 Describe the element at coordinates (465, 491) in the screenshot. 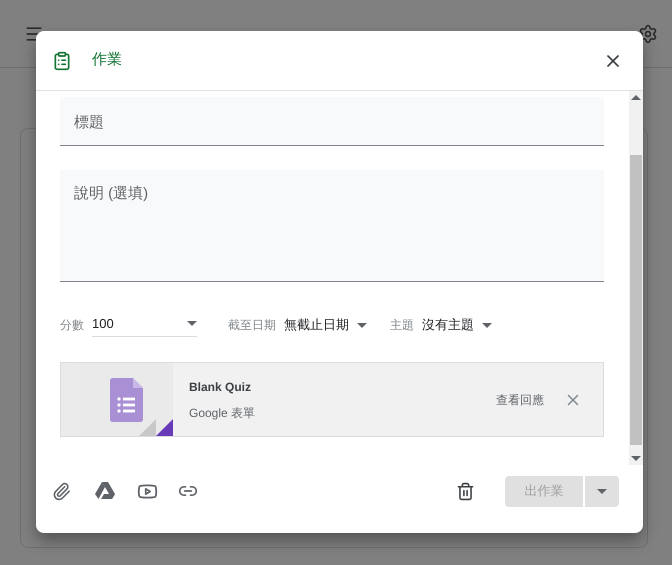

I see `trash-icon` at that location.